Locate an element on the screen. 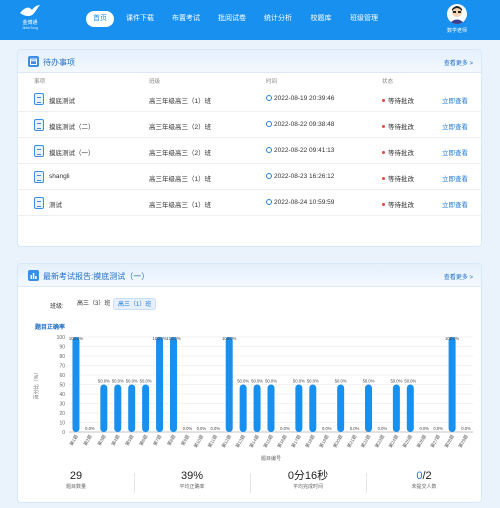 Image resolution: width=500 pixels, height=508 pixels. stat-question-count: 29 题目数量 is located at coordinates (76, 479).